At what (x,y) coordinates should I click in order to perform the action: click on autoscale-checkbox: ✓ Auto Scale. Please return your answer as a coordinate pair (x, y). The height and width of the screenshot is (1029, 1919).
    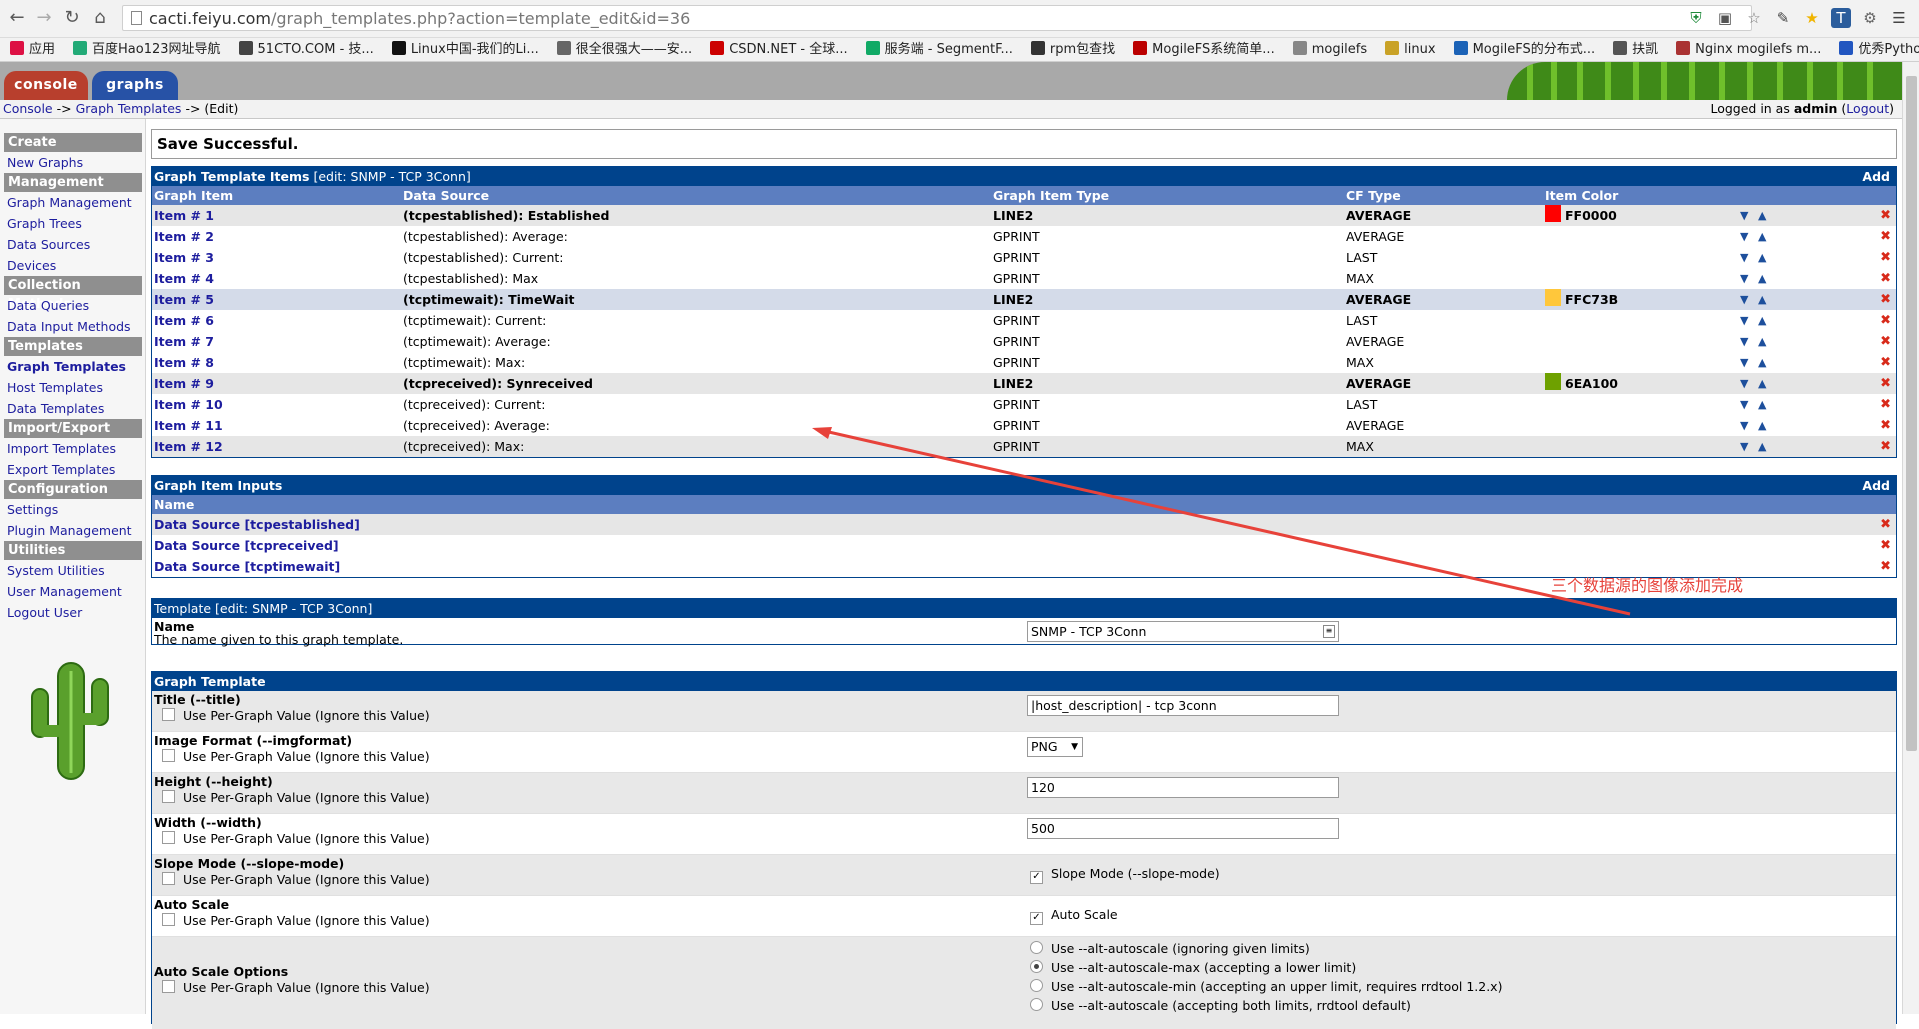
    Looking at the image, I should click on (1074, 916).